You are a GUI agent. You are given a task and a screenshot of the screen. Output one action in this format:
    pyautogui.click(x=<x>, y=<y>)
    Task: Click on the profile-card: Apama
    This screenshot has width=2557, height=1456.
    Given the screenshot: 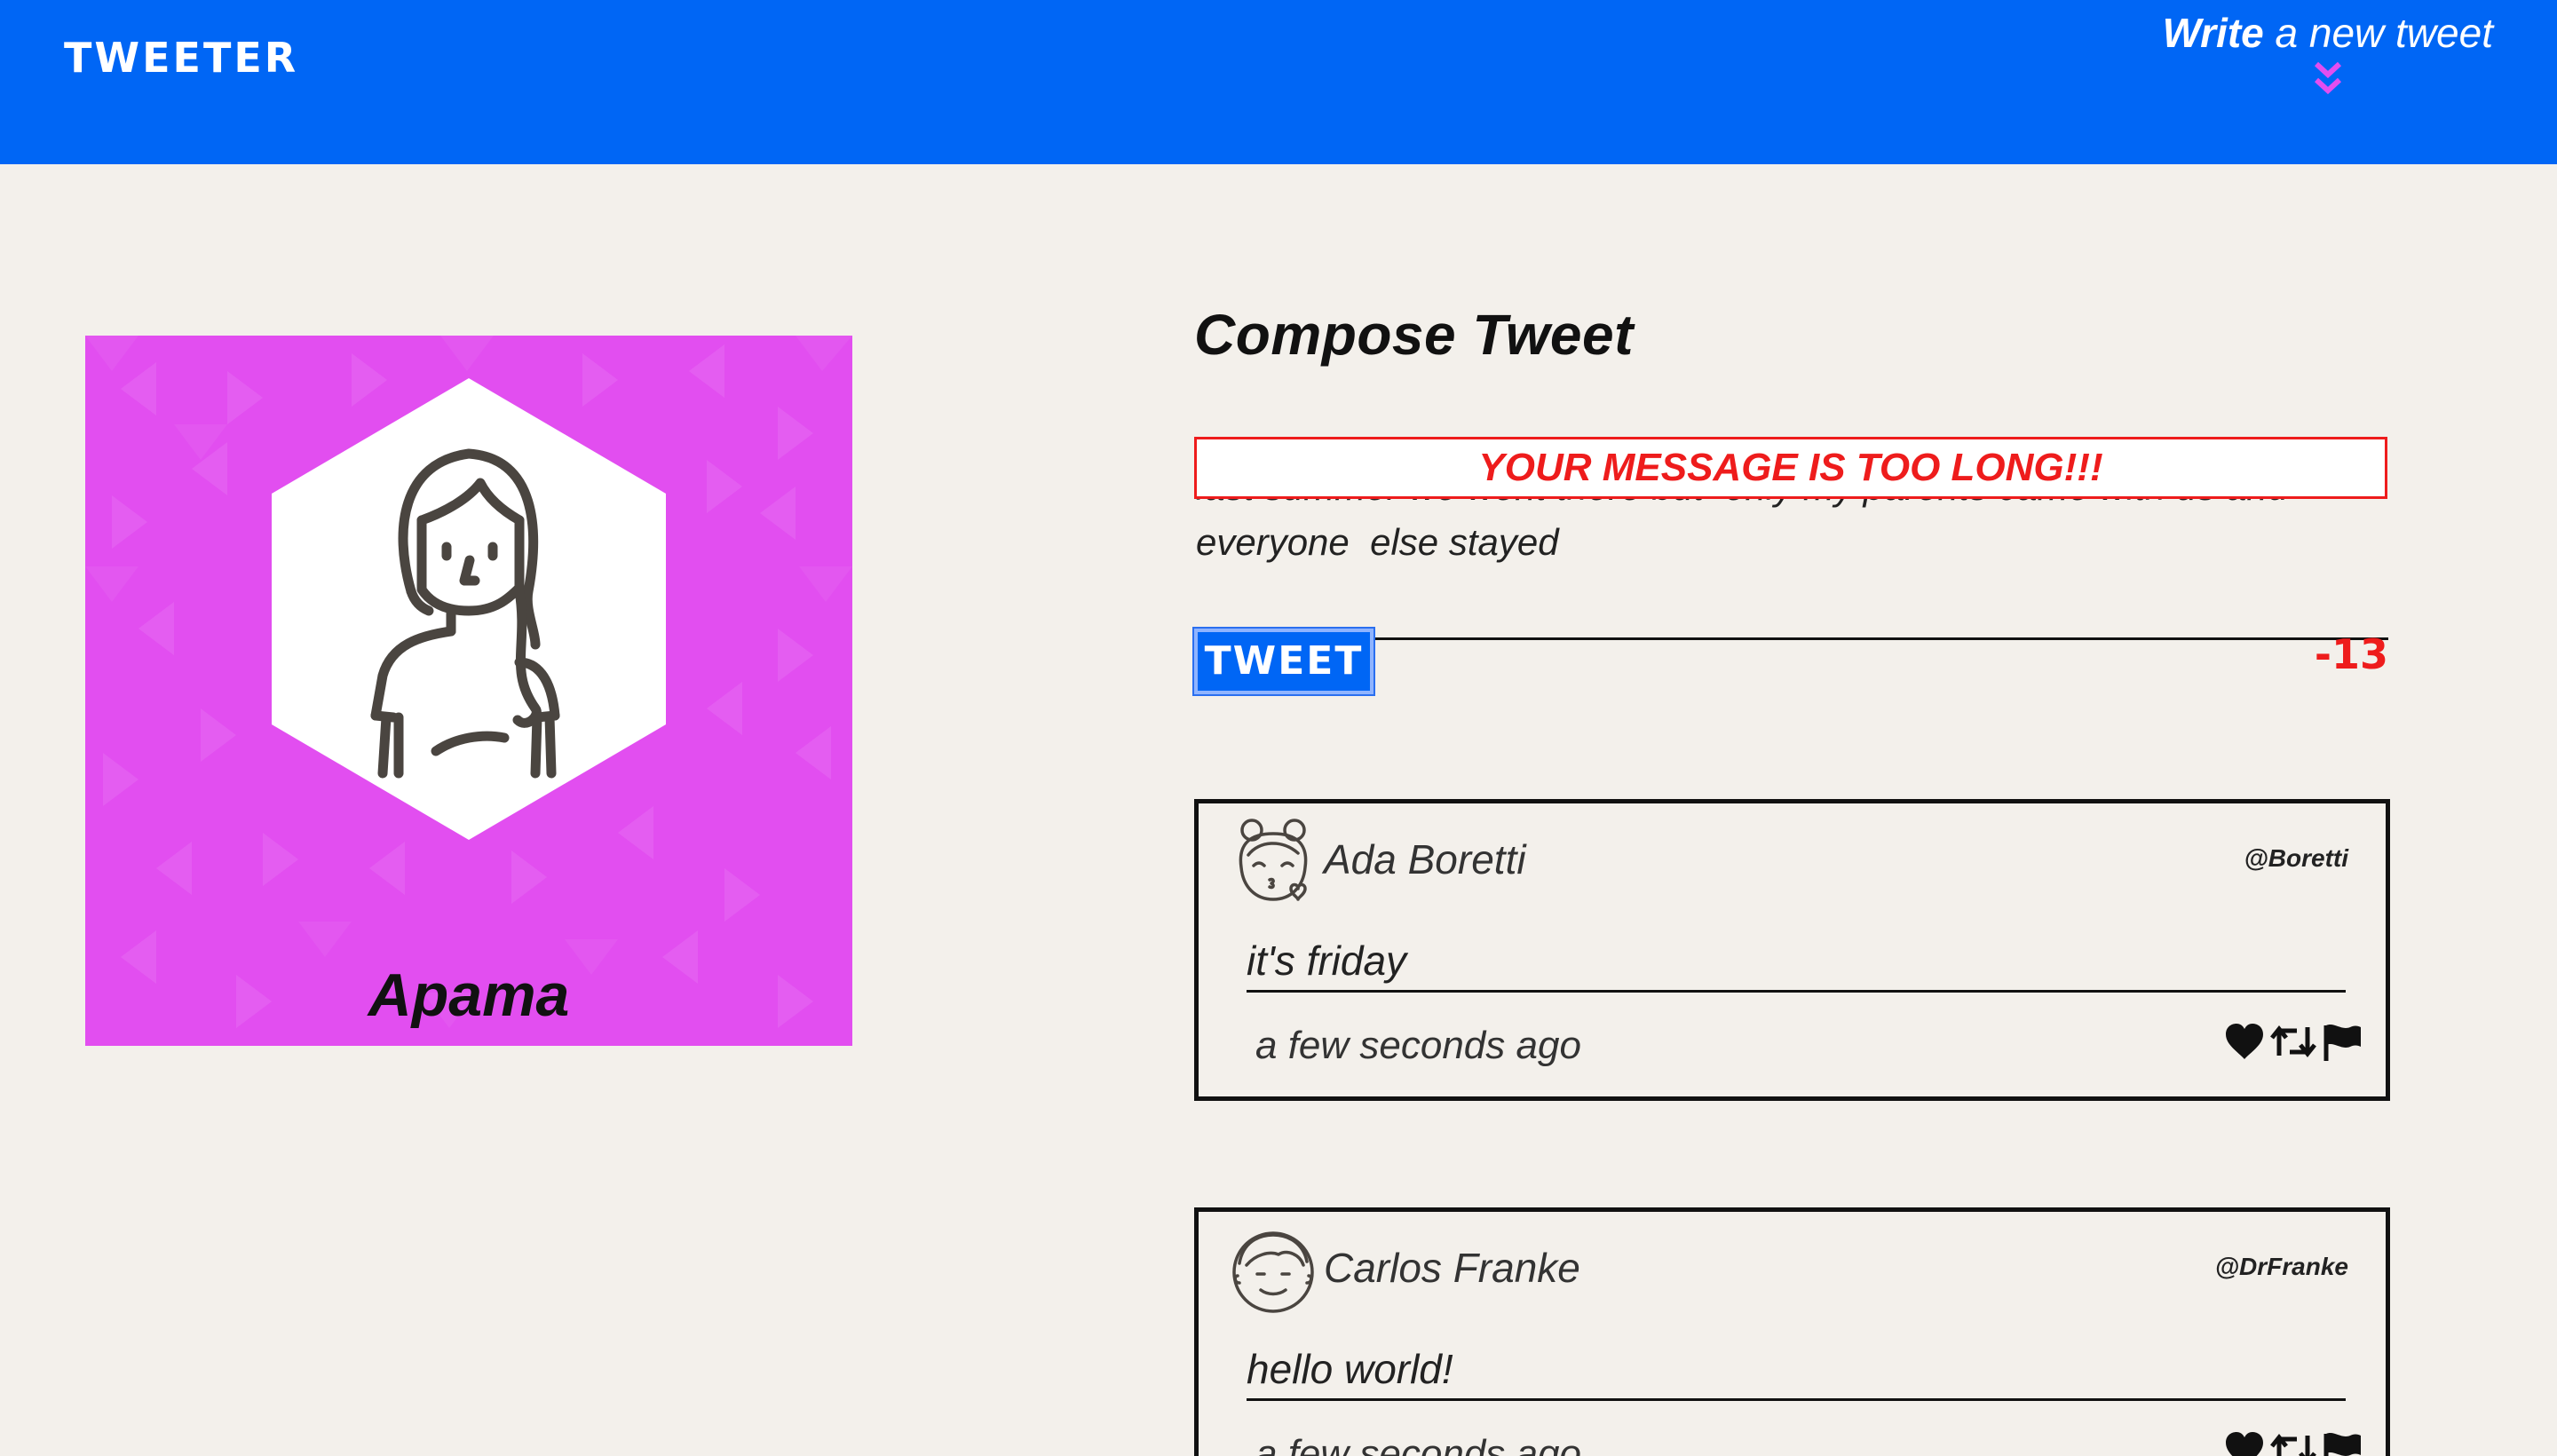 What is the action you would take?
    pyautogui.click(x=468, y=691)
    